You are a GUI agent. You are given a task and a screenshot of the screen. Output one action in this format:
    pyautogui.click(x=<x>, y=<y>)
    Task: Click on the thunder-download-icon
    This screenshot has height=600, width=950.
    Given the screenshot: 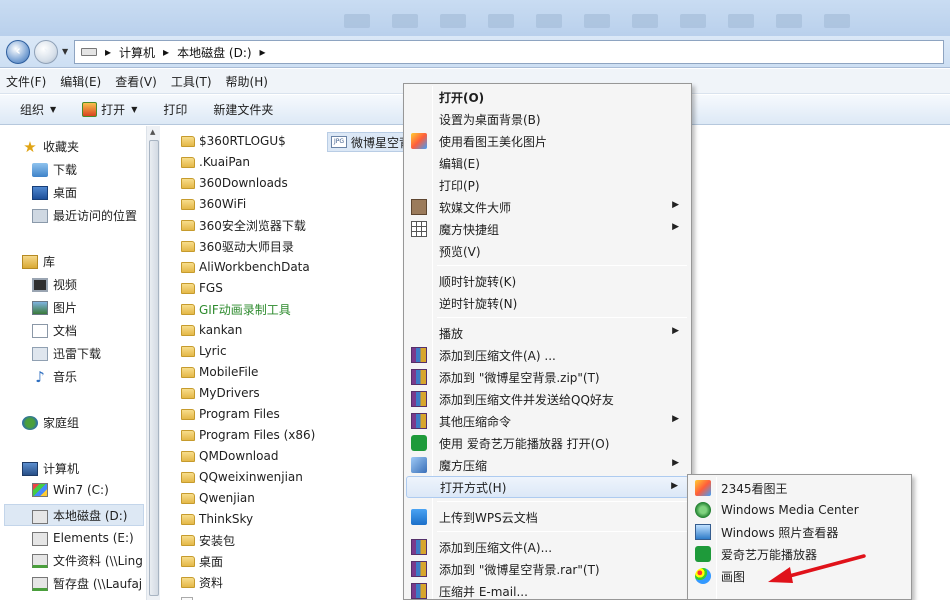 What is the action you would take?
    pyautogui.click(x=40, y=353)
    